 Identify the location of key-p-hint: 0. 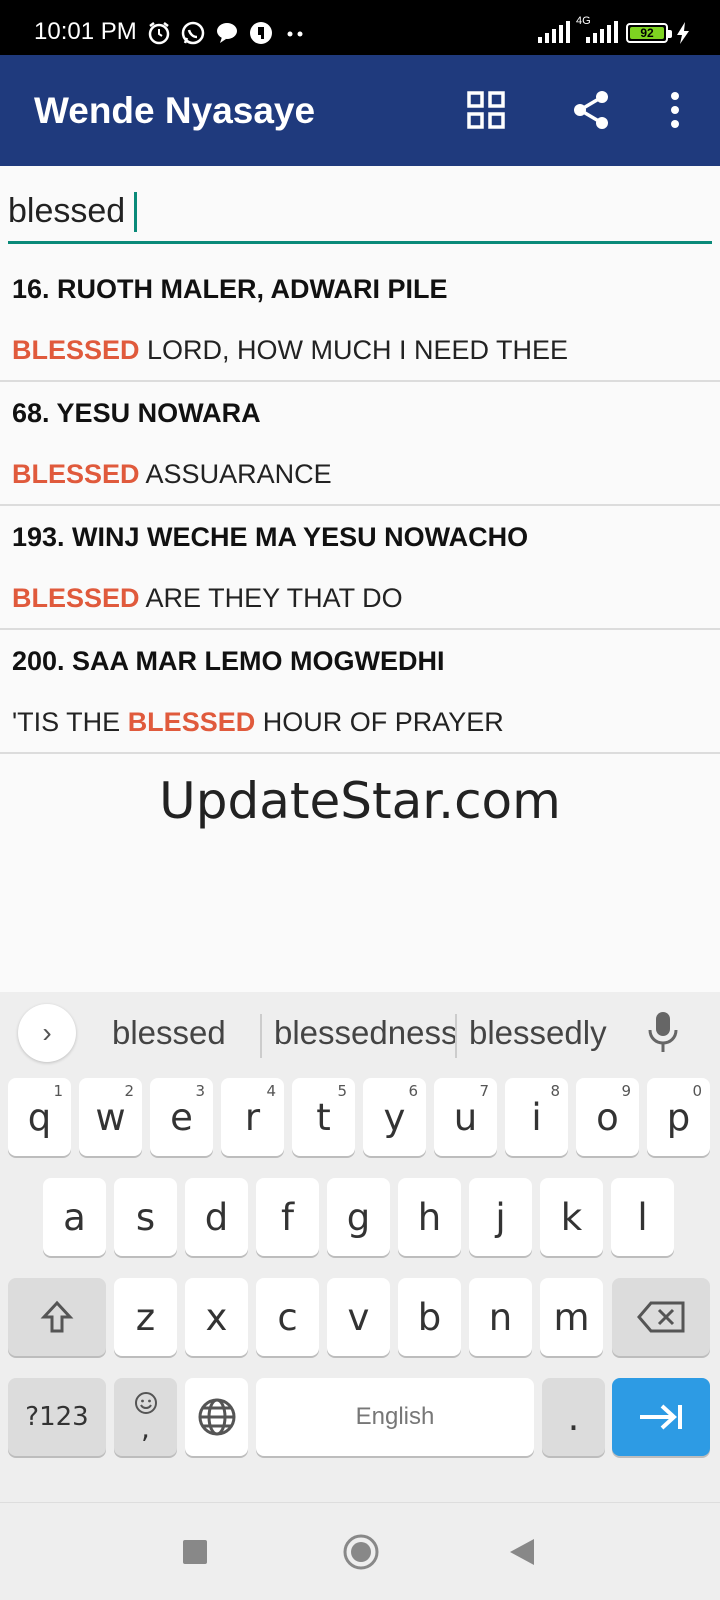
(697, 1091).